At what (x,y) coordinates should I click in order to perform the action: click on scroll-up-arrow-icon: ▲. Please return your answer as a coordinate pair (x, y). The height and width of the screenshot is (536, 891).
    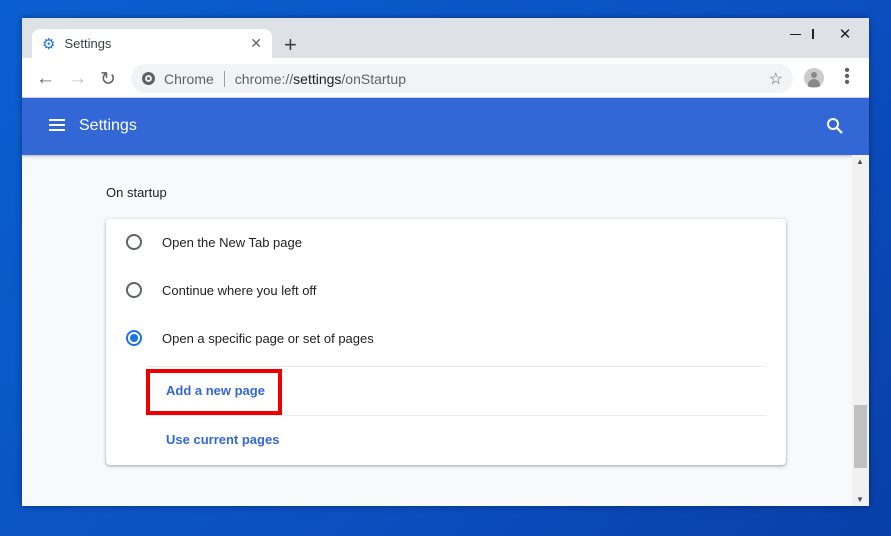
    Looking at the image, I should click on (860, 161).